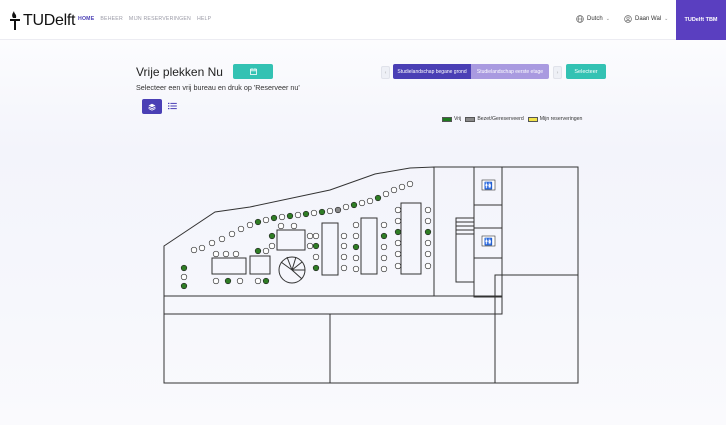 The height and width of the screenshot is (425, 726). I want to click on right-room, so click(540, 221).